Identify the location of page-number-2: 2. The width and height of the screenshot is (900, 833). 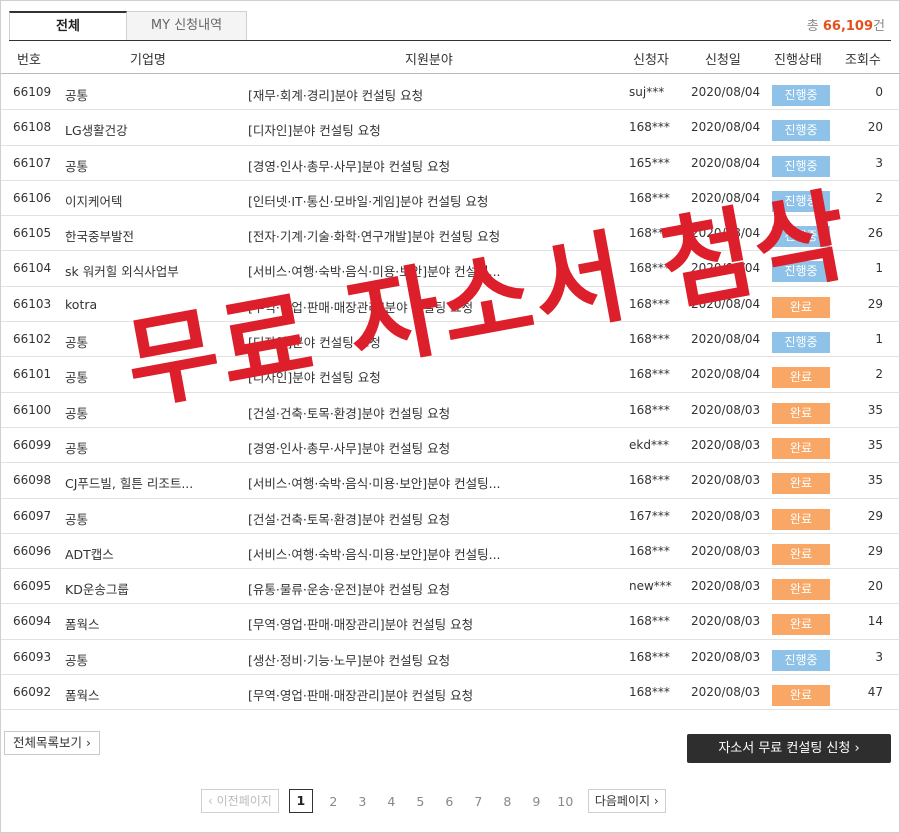
(333, 801).